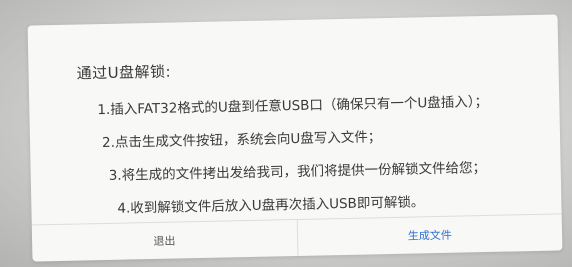 Image resolution: width=572 pixels, height=267 pixels. Describe the element at coordinates (293, 106) in the screenshot. I see `instruction-step-1: 1.插入FAT32格式的U盘到任意USB口（确保只有一个U盘插入）；` at that location.